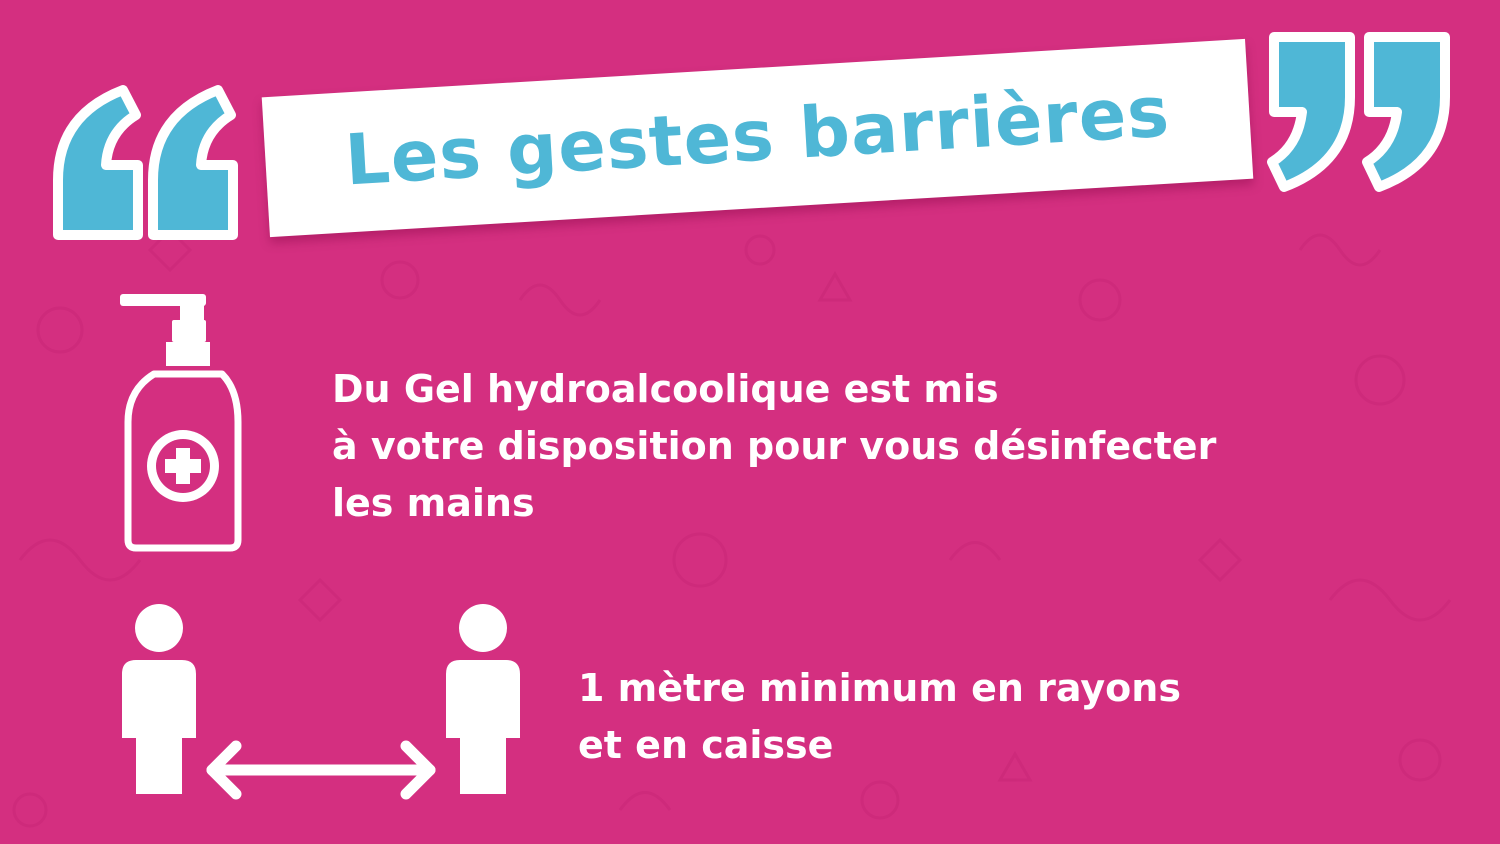 The width and height of the screenshot is (1500, 844). What do you see at coordinates (879, 688) in the screenshot?
I see `distance-message-line: 1 mètre minimum en rayons` at bounding box center [879, 688].